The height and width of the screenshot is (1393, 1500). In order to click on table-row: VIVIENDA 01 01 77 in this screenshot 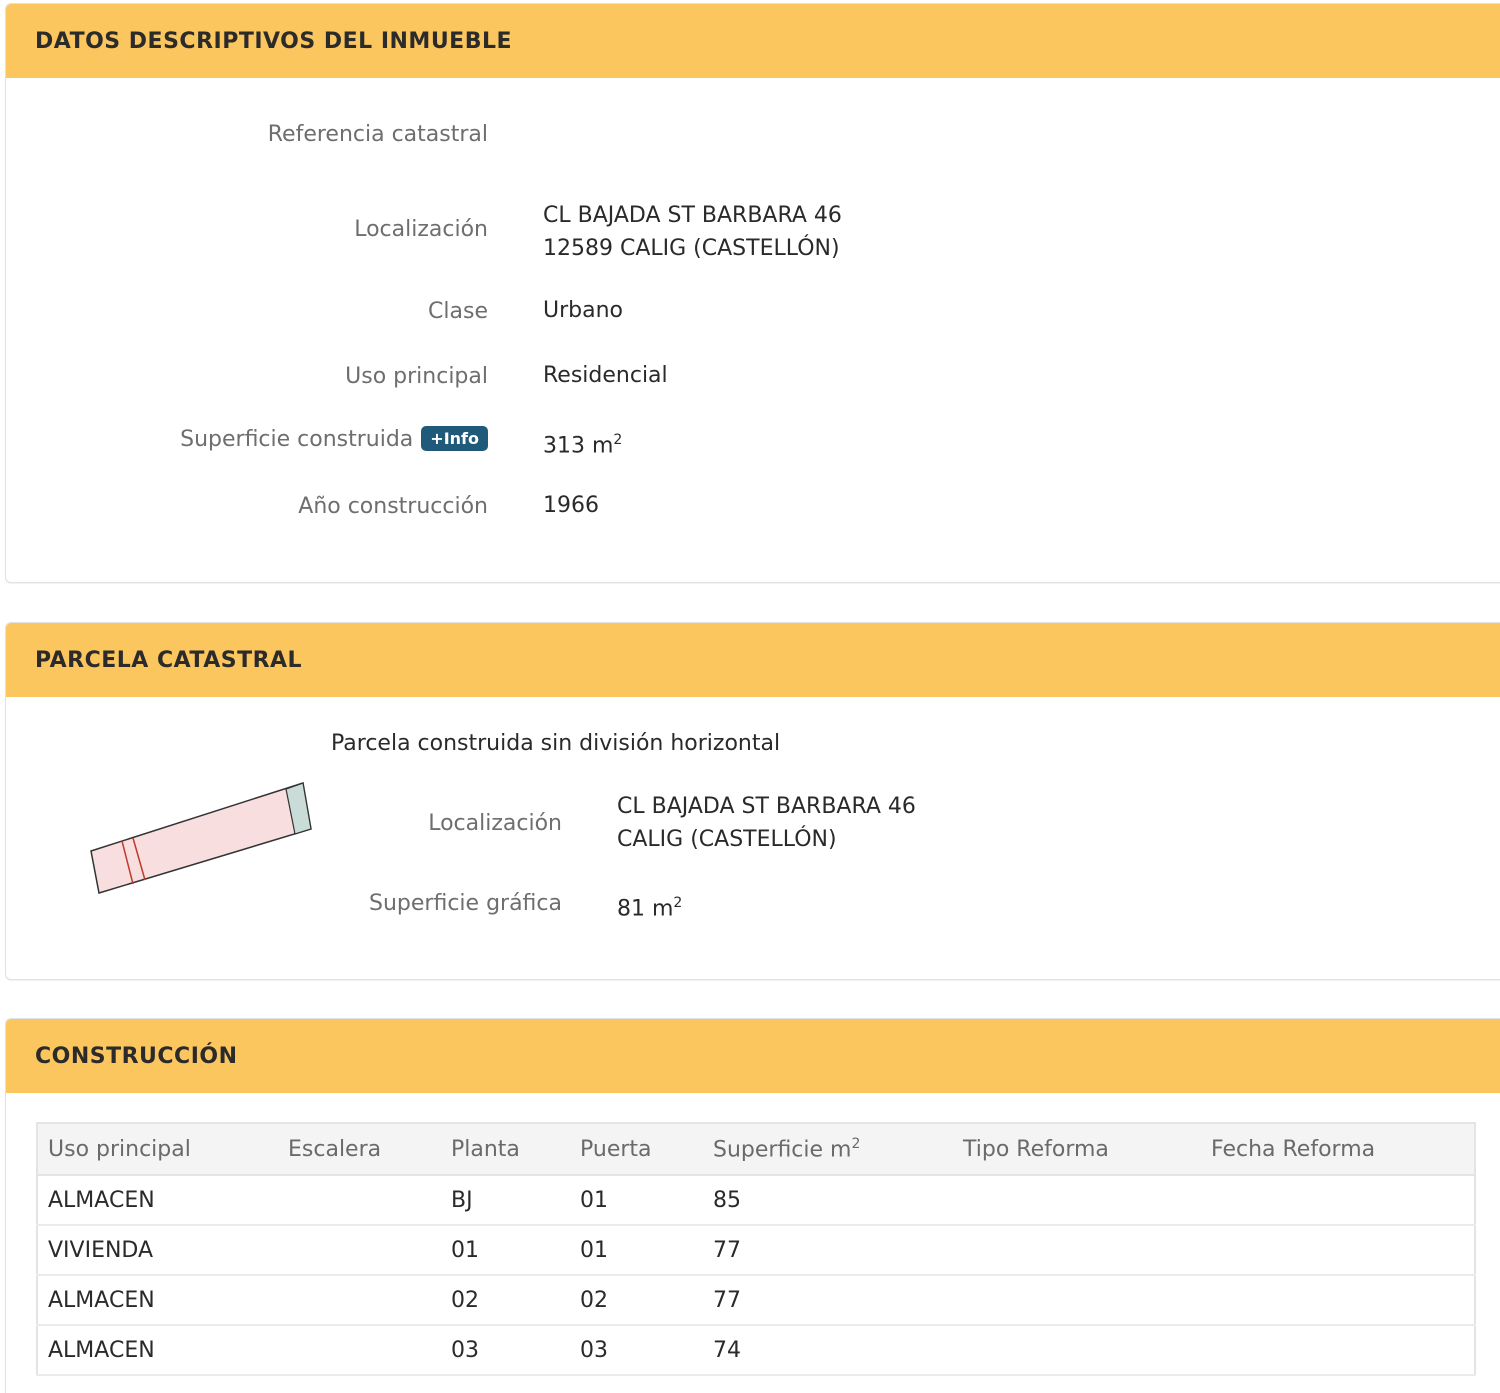, I will do `click(756, 1250)`.